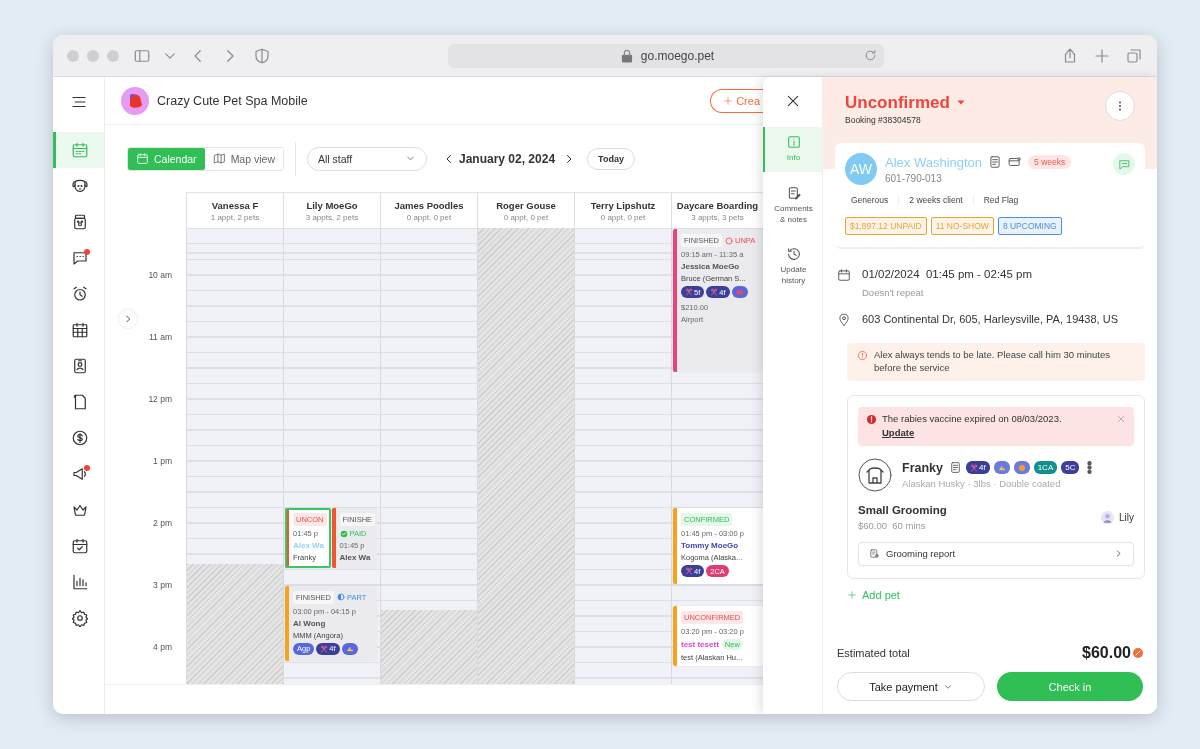 The height and width of the screenshot is (749, 1200). What do you see at coordinates (1124, 164) in the screenshot?
I see `chat-icon` at bounding box center [1124, 164].